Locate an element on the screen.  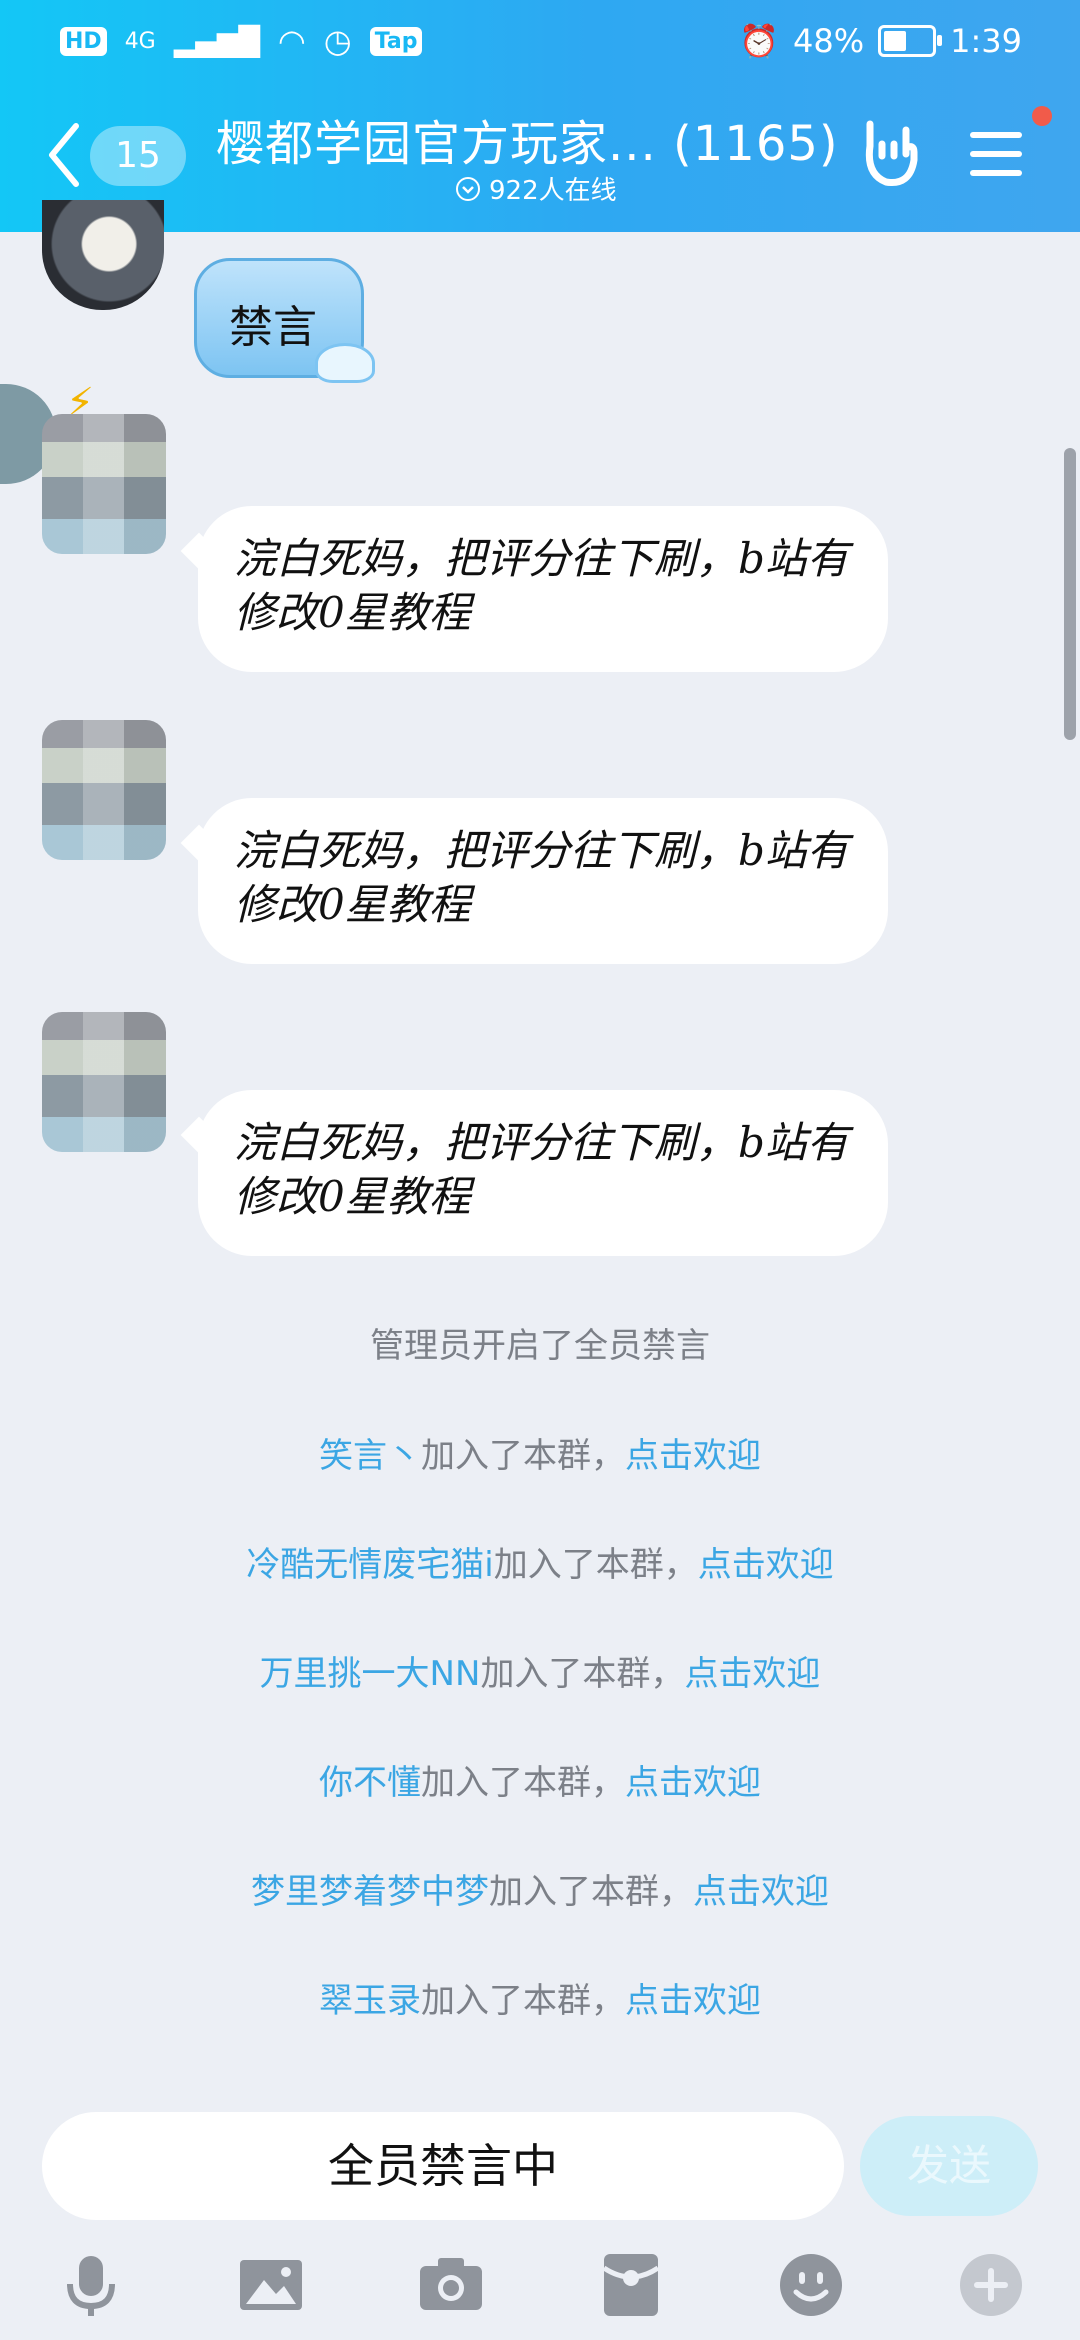
join-notice: 万里挑一大NN加入了本群，点击欢迎 is located at coordinates (540, 1670).